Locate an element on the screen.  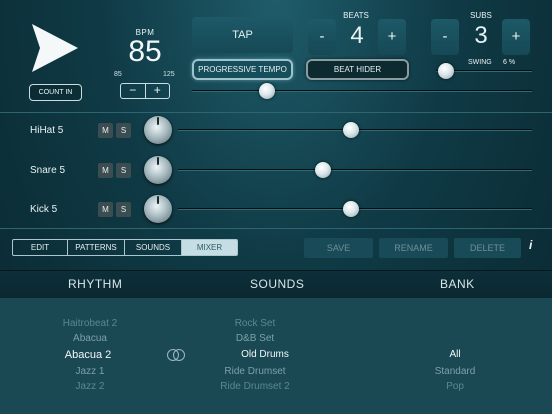
swing-label: SWING is located at coordinates (480, 62).